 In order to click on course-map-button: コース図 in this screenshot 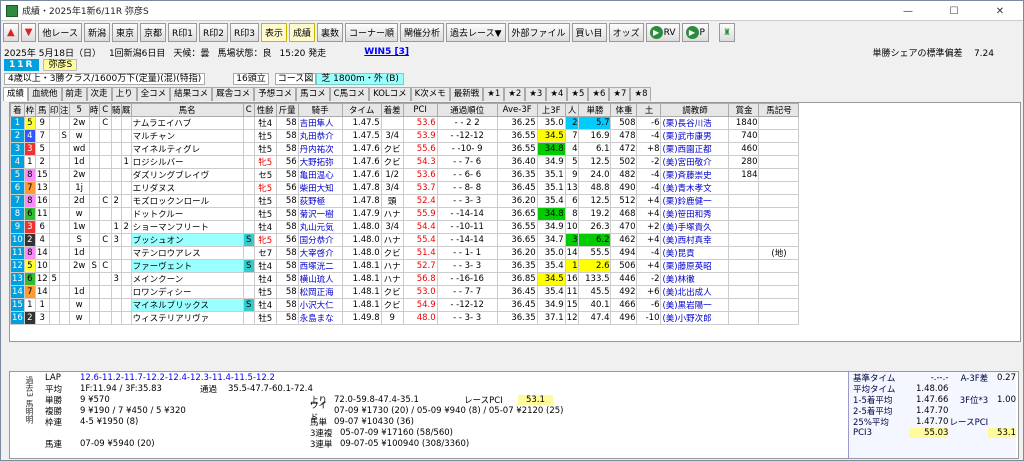, I will do `click(295, 79)`.